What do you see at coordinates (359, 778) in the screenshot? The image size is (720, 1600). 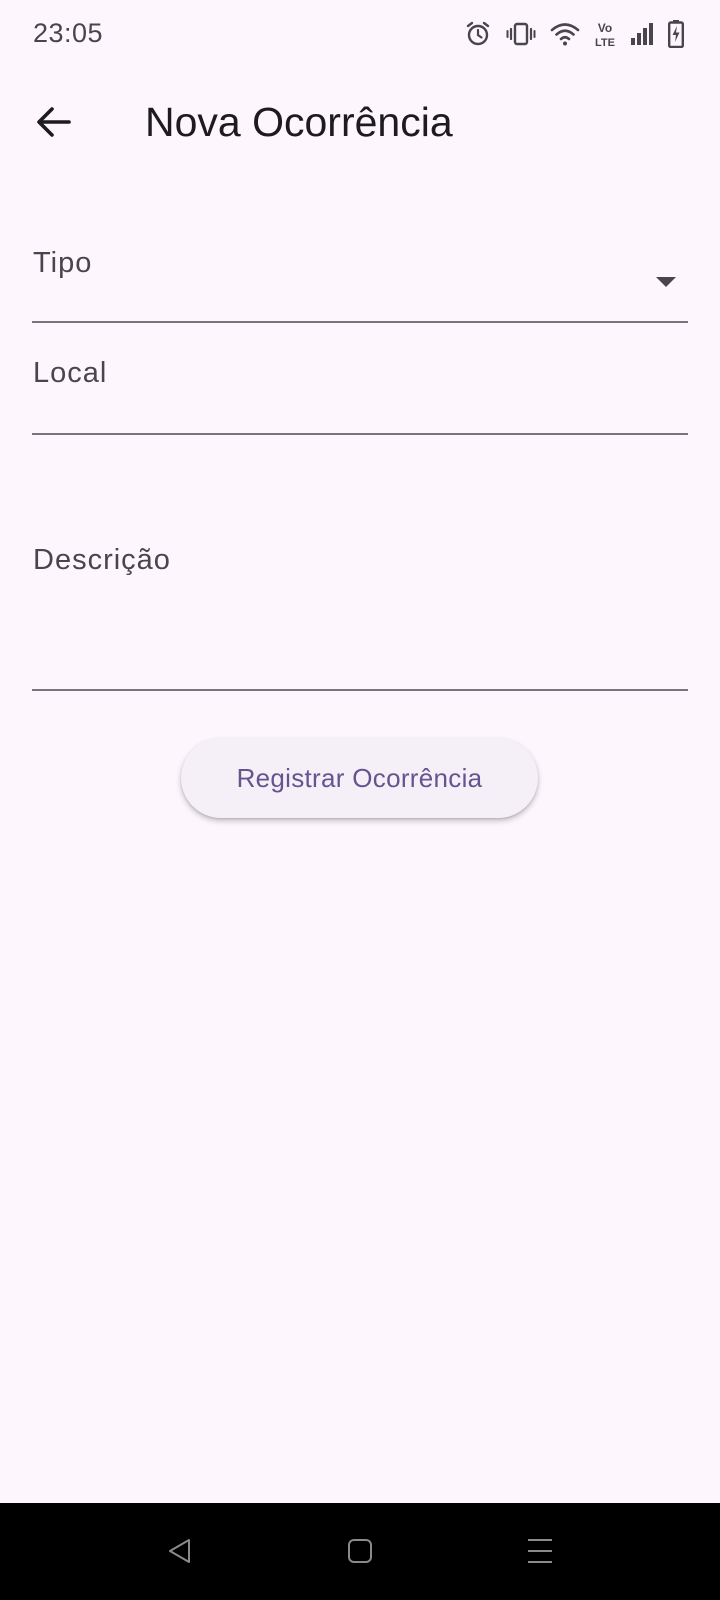 I see `registrar-ocorrencia-button: Registrar Ocorrência` at bounding box center [359, 778].